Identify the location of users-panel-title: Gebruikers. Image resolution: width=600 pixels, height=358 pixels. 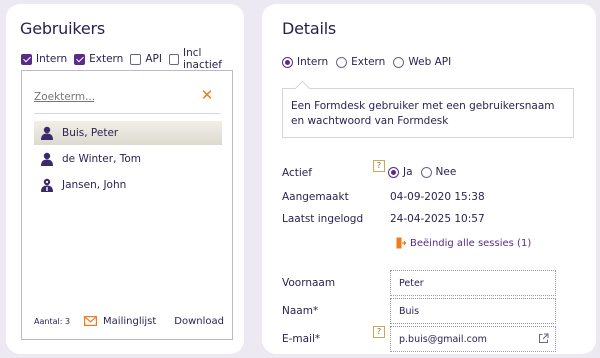
(63, 28).